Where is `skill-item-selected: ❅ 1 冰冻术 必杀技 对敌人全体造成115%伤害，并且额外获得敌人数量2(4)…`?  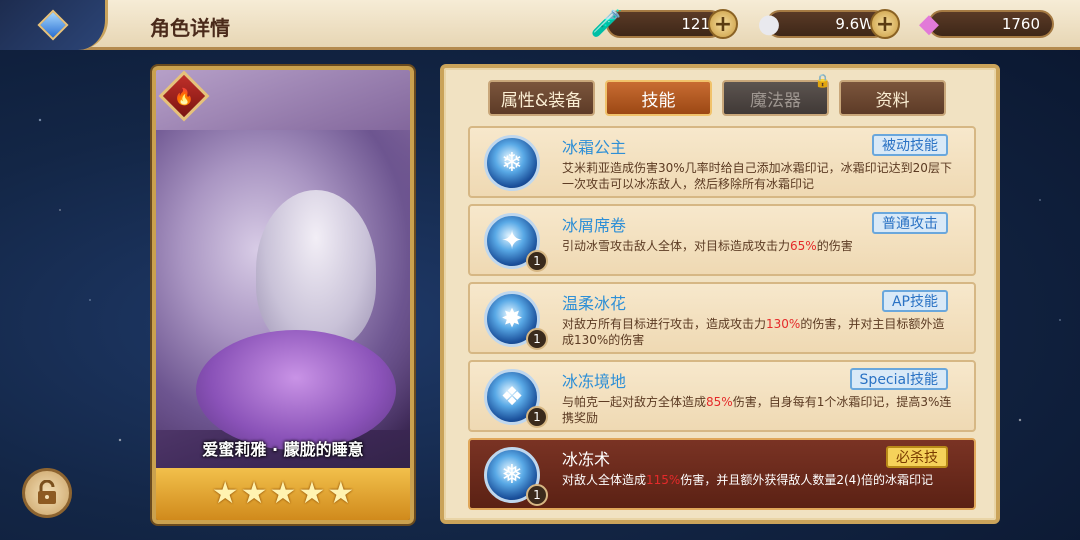
skill-item-selected: ❅ 1 冰冻术 必杀技 对敌人全体造成115%伤害，并且额外获得敌人数量2(4)… is located at coordinates (722, 474).